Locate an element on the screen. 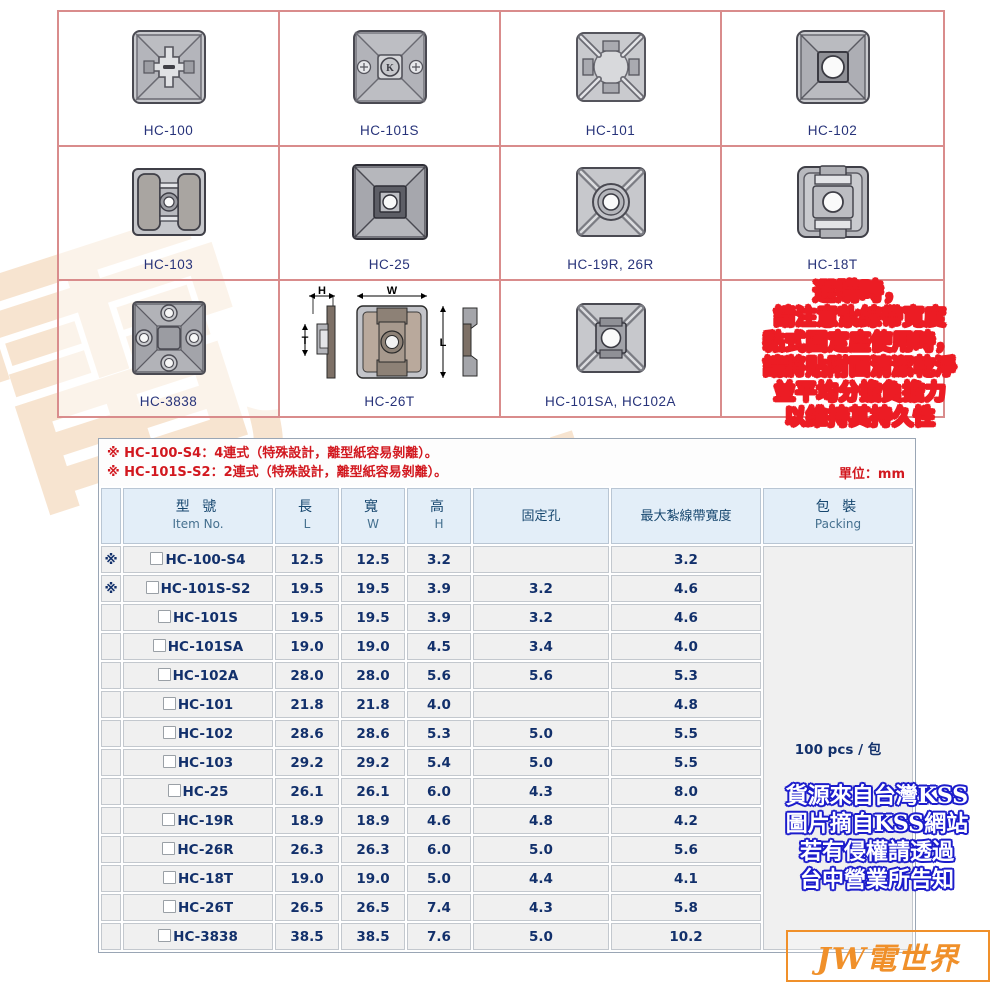 This screenshot has width=1000, height=1000. th-packing-en: Packing is located at coordinates (838, 524).